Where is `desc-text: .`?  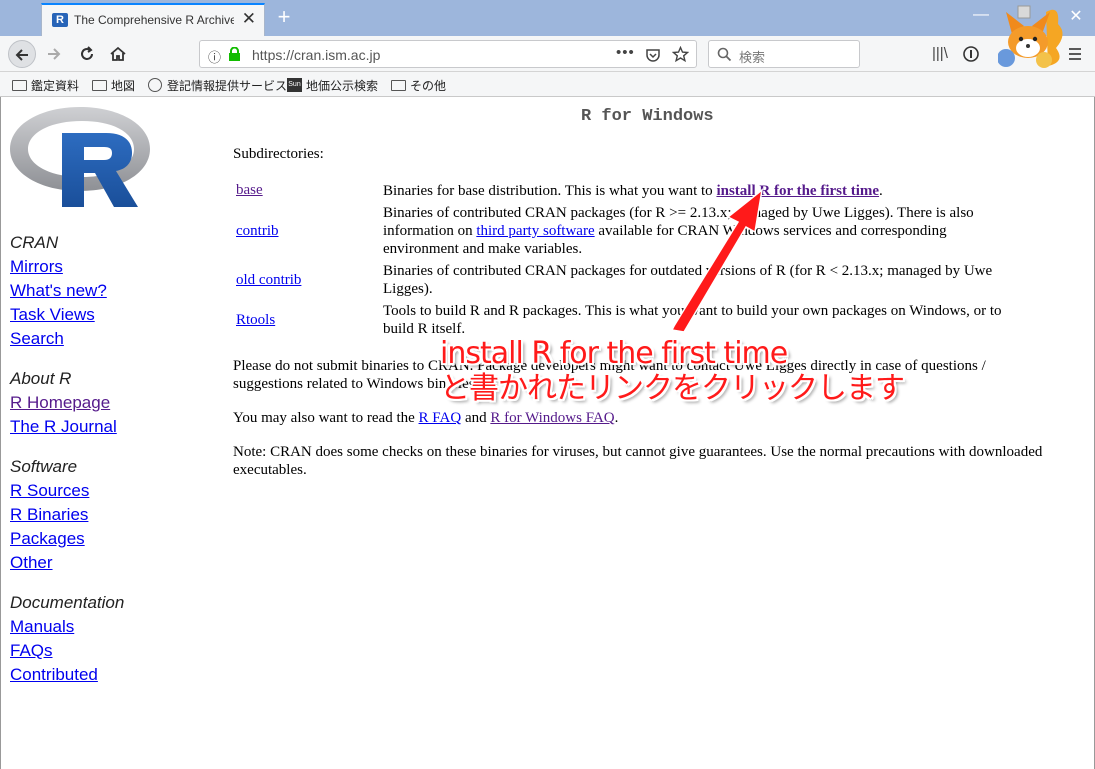 desc-text: . is located at coordinates (881, 191).